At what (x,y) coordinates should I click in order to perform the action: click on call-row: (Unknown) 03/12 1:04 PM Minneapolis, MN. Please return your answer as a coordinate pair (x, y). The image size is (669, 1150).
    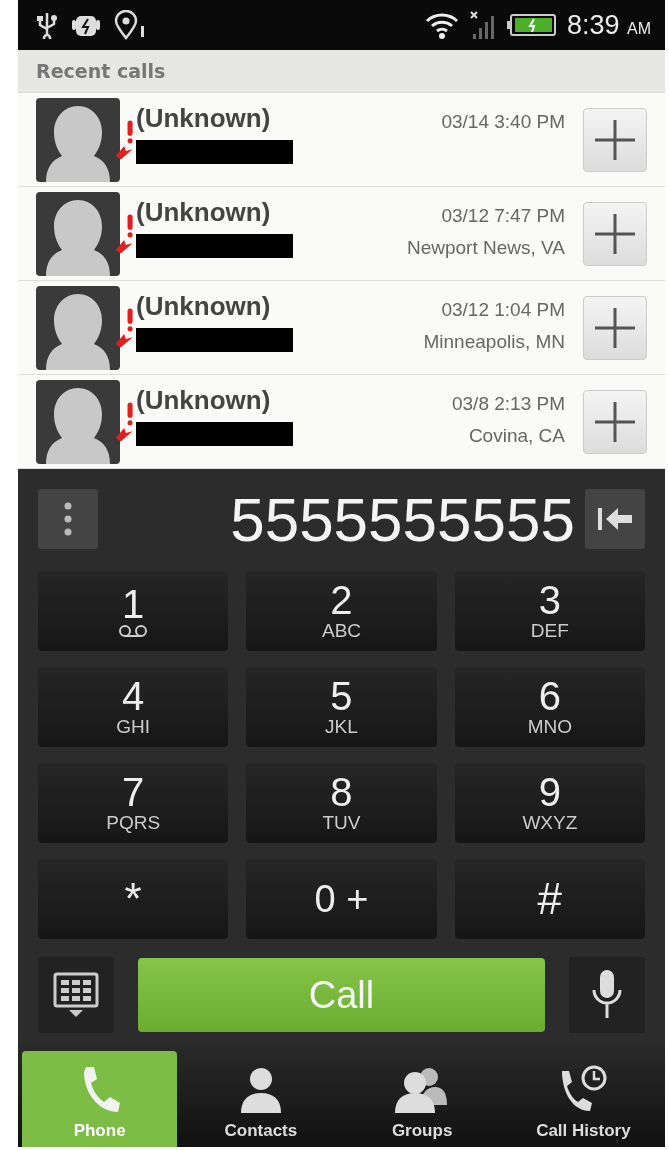
    Looking at the image, I should click on (341, 328).